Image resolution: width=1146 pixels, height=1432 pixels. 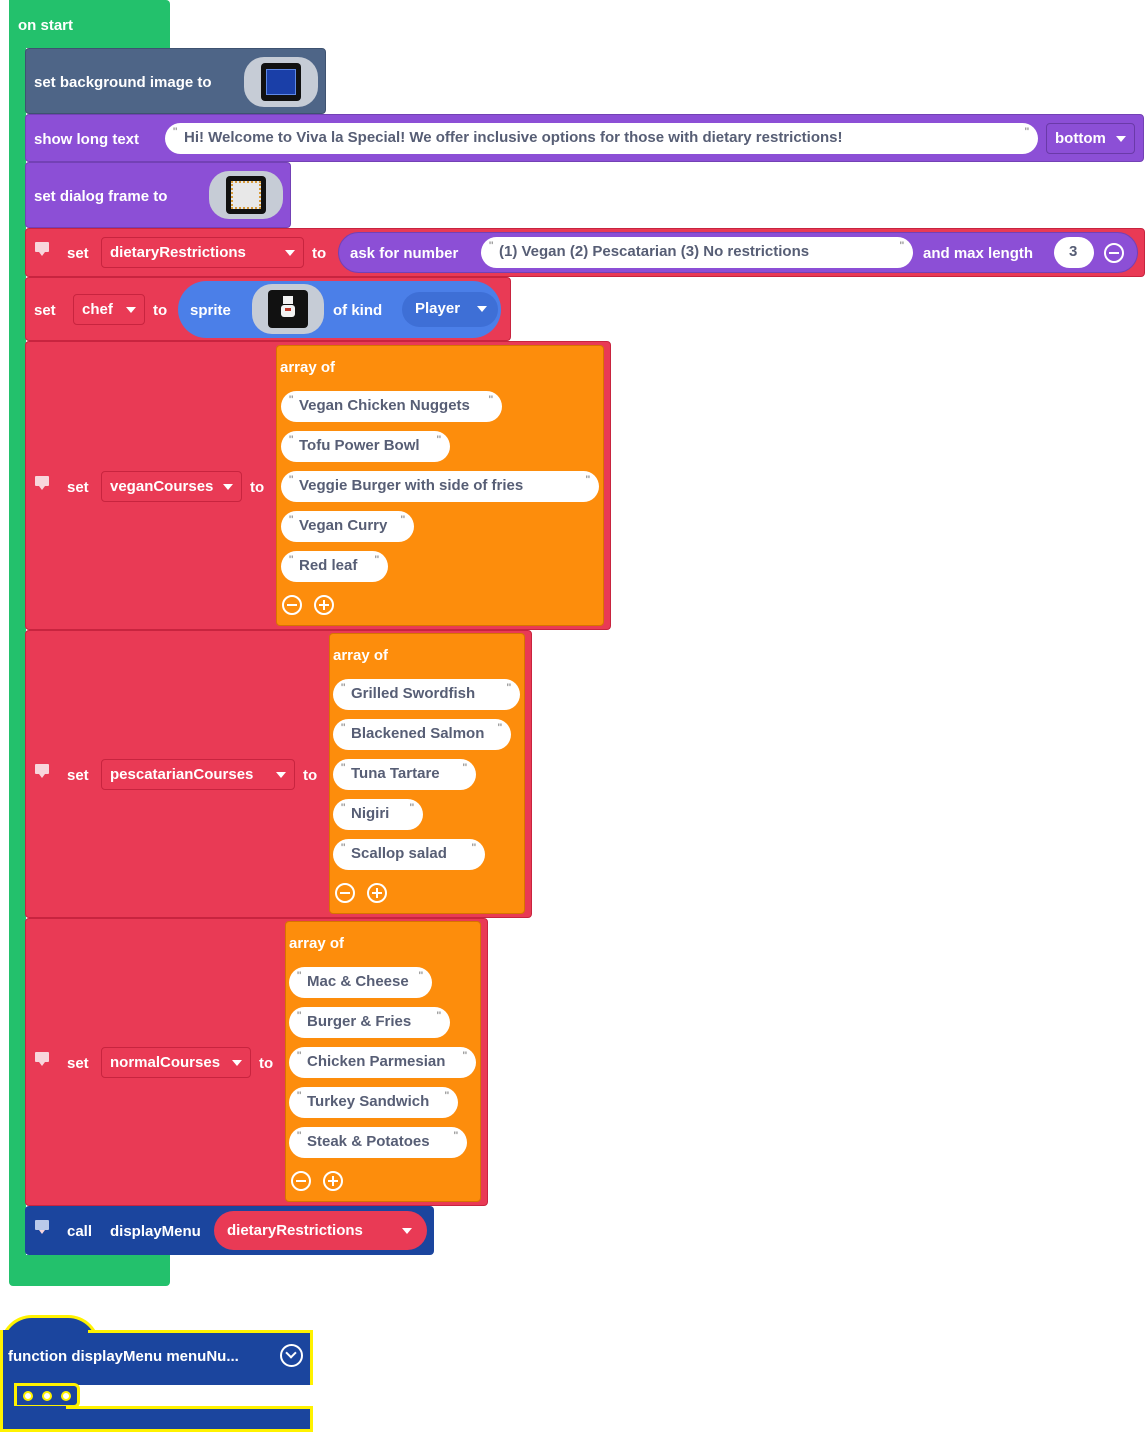 I want to click on function-name-label: displayMenu, so click(x=155, y=1231).